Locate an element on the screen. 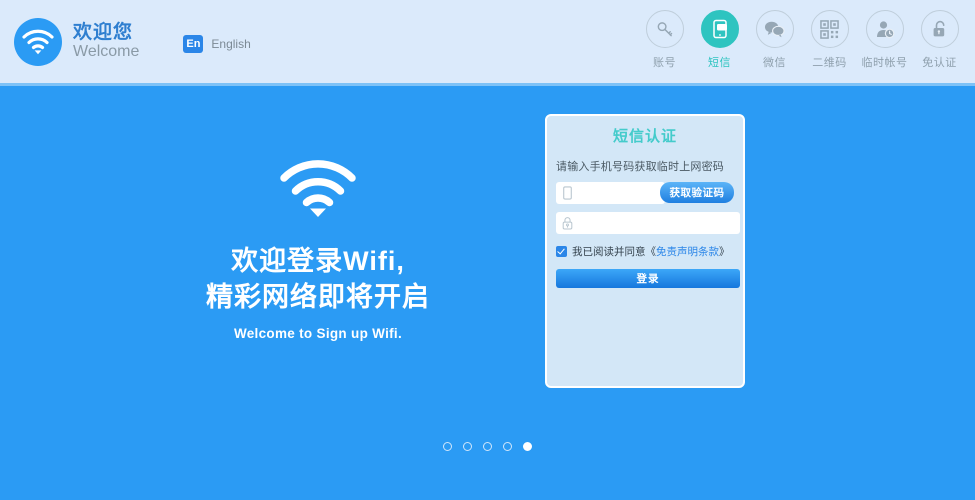 The image size is (975, 500). tab-qrcode: 二维码 is located at coordinates (829, 40).